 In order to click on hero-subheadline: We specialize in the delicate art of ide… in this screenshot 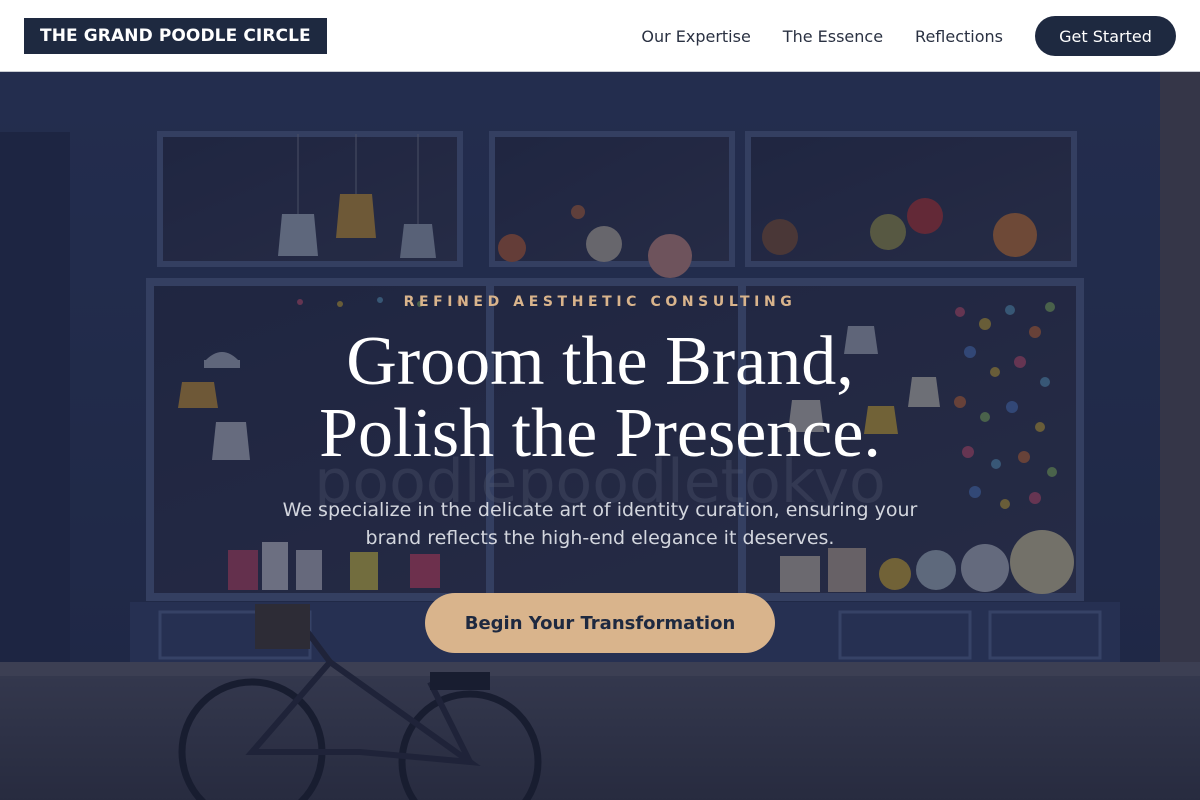, I will do `click(600, 524)`.